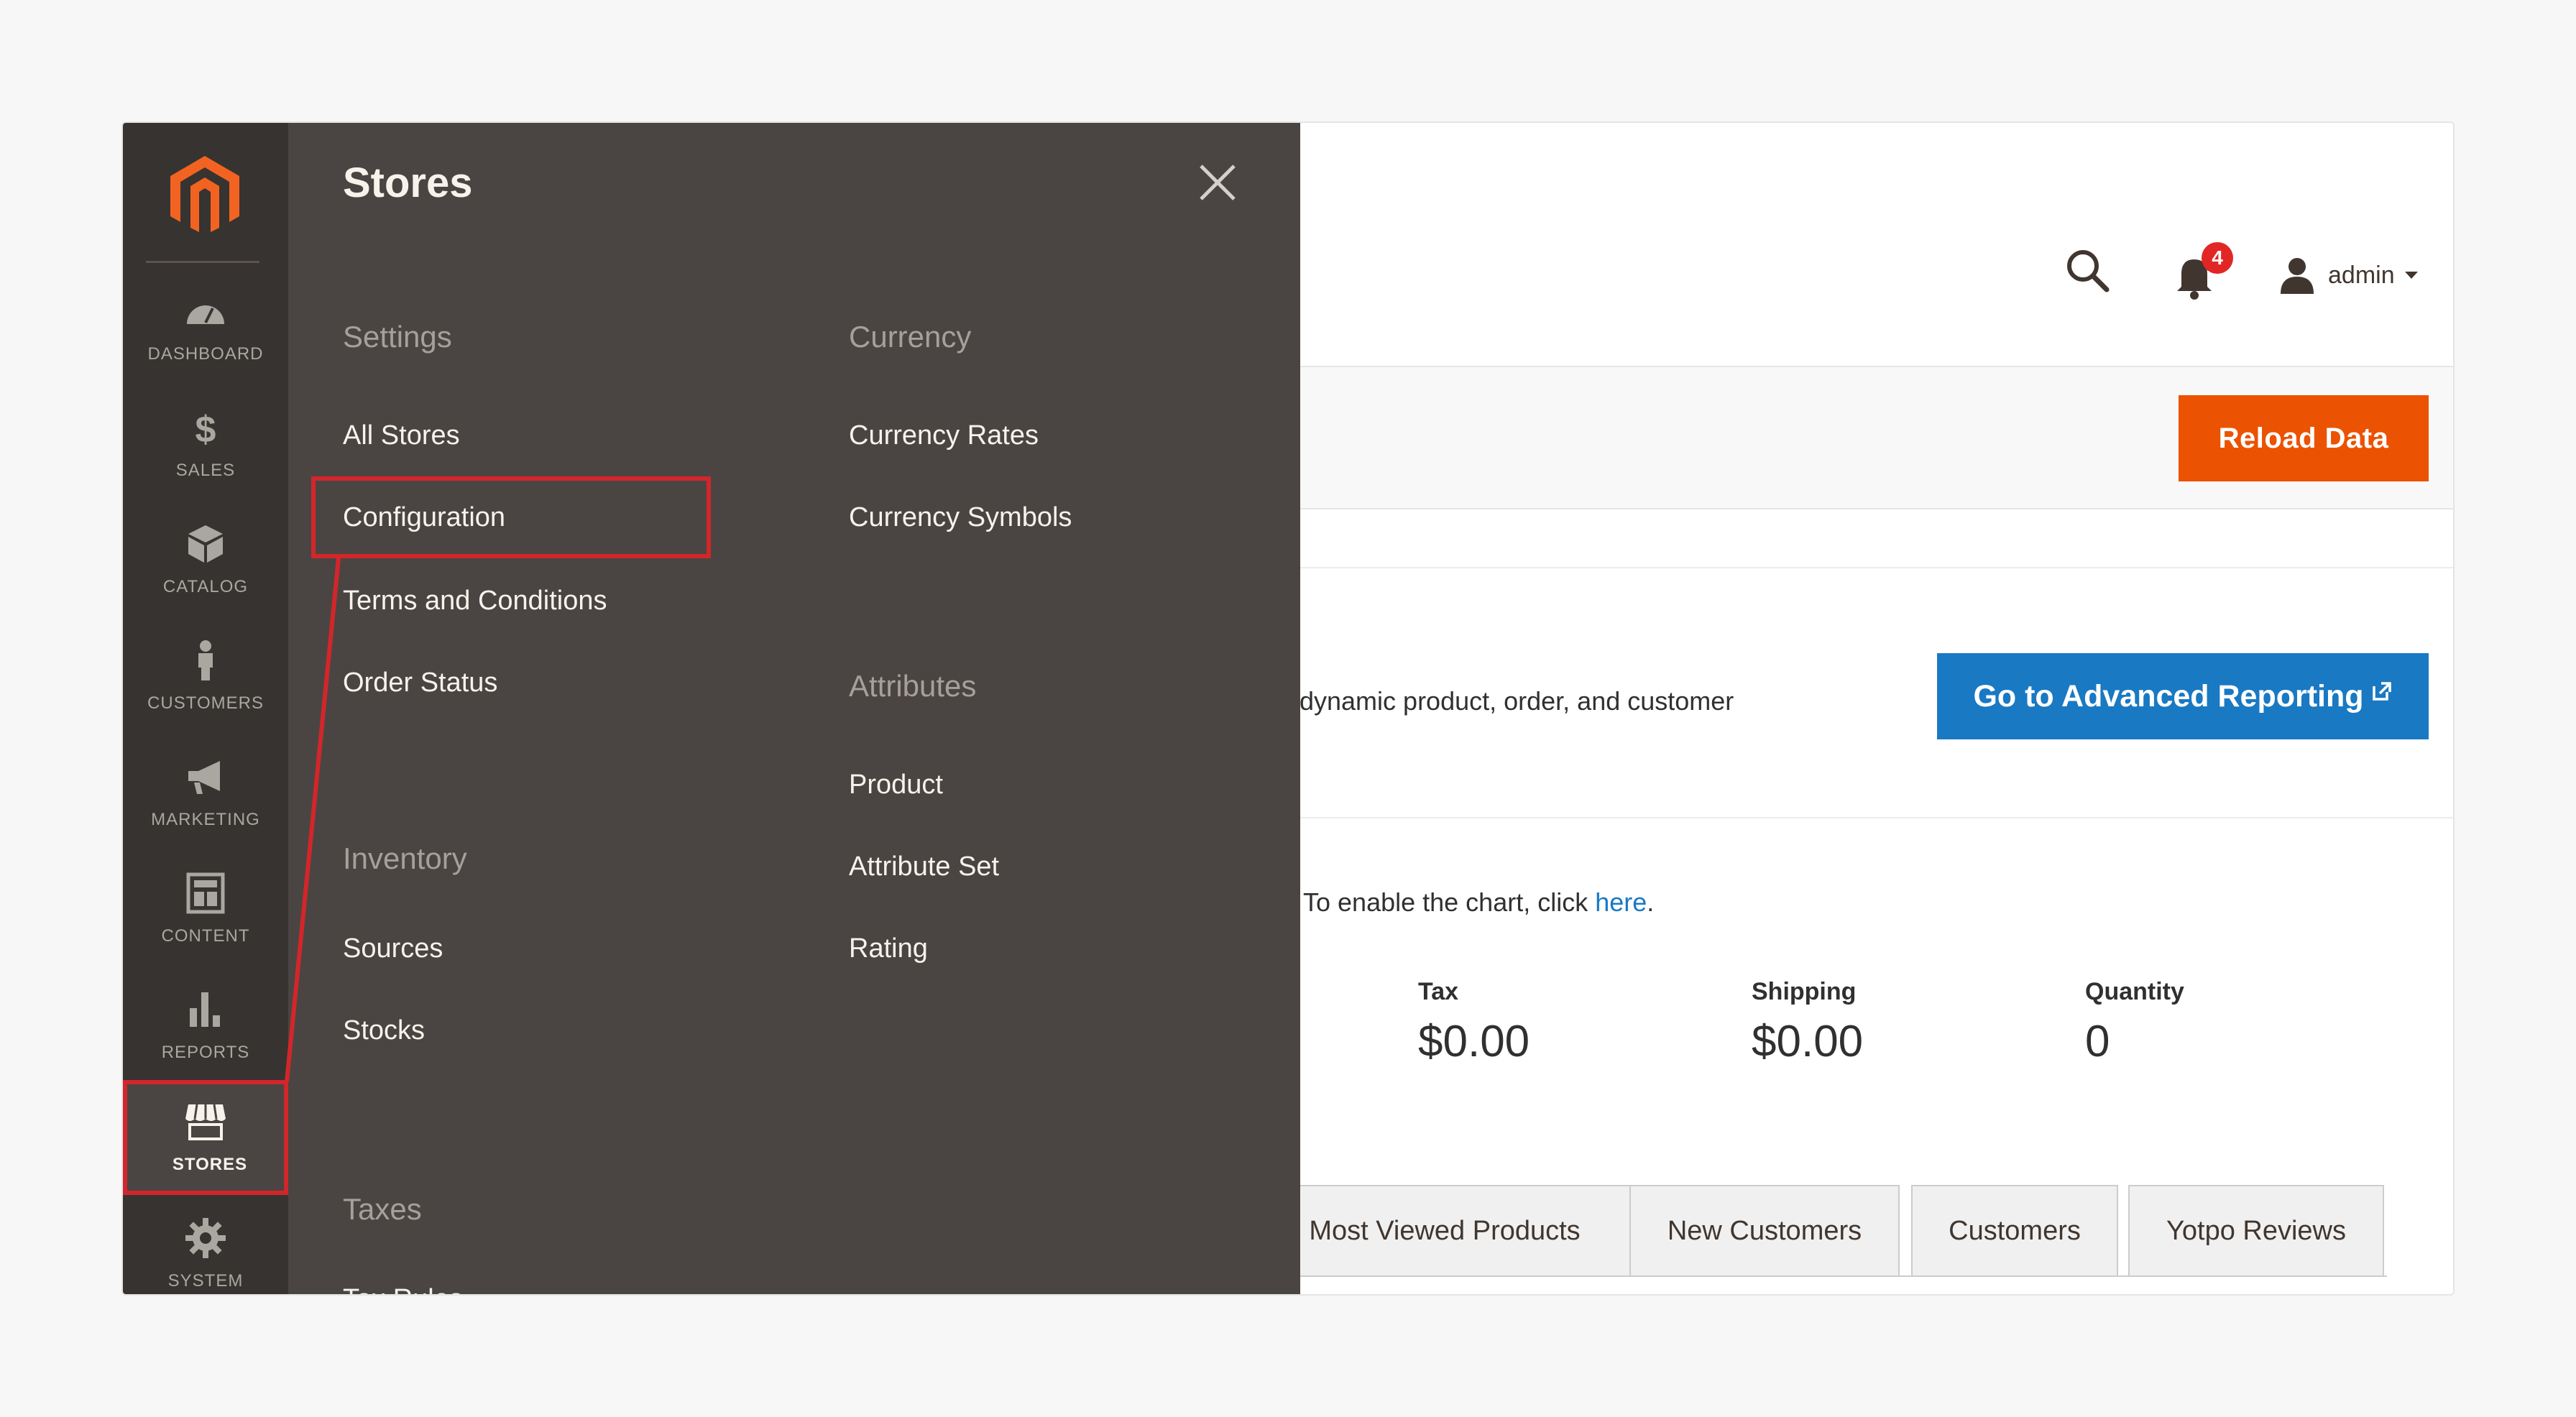 The image size is (2576, 1417). I want to click on bar-chart-icon, so click(205, 1010).